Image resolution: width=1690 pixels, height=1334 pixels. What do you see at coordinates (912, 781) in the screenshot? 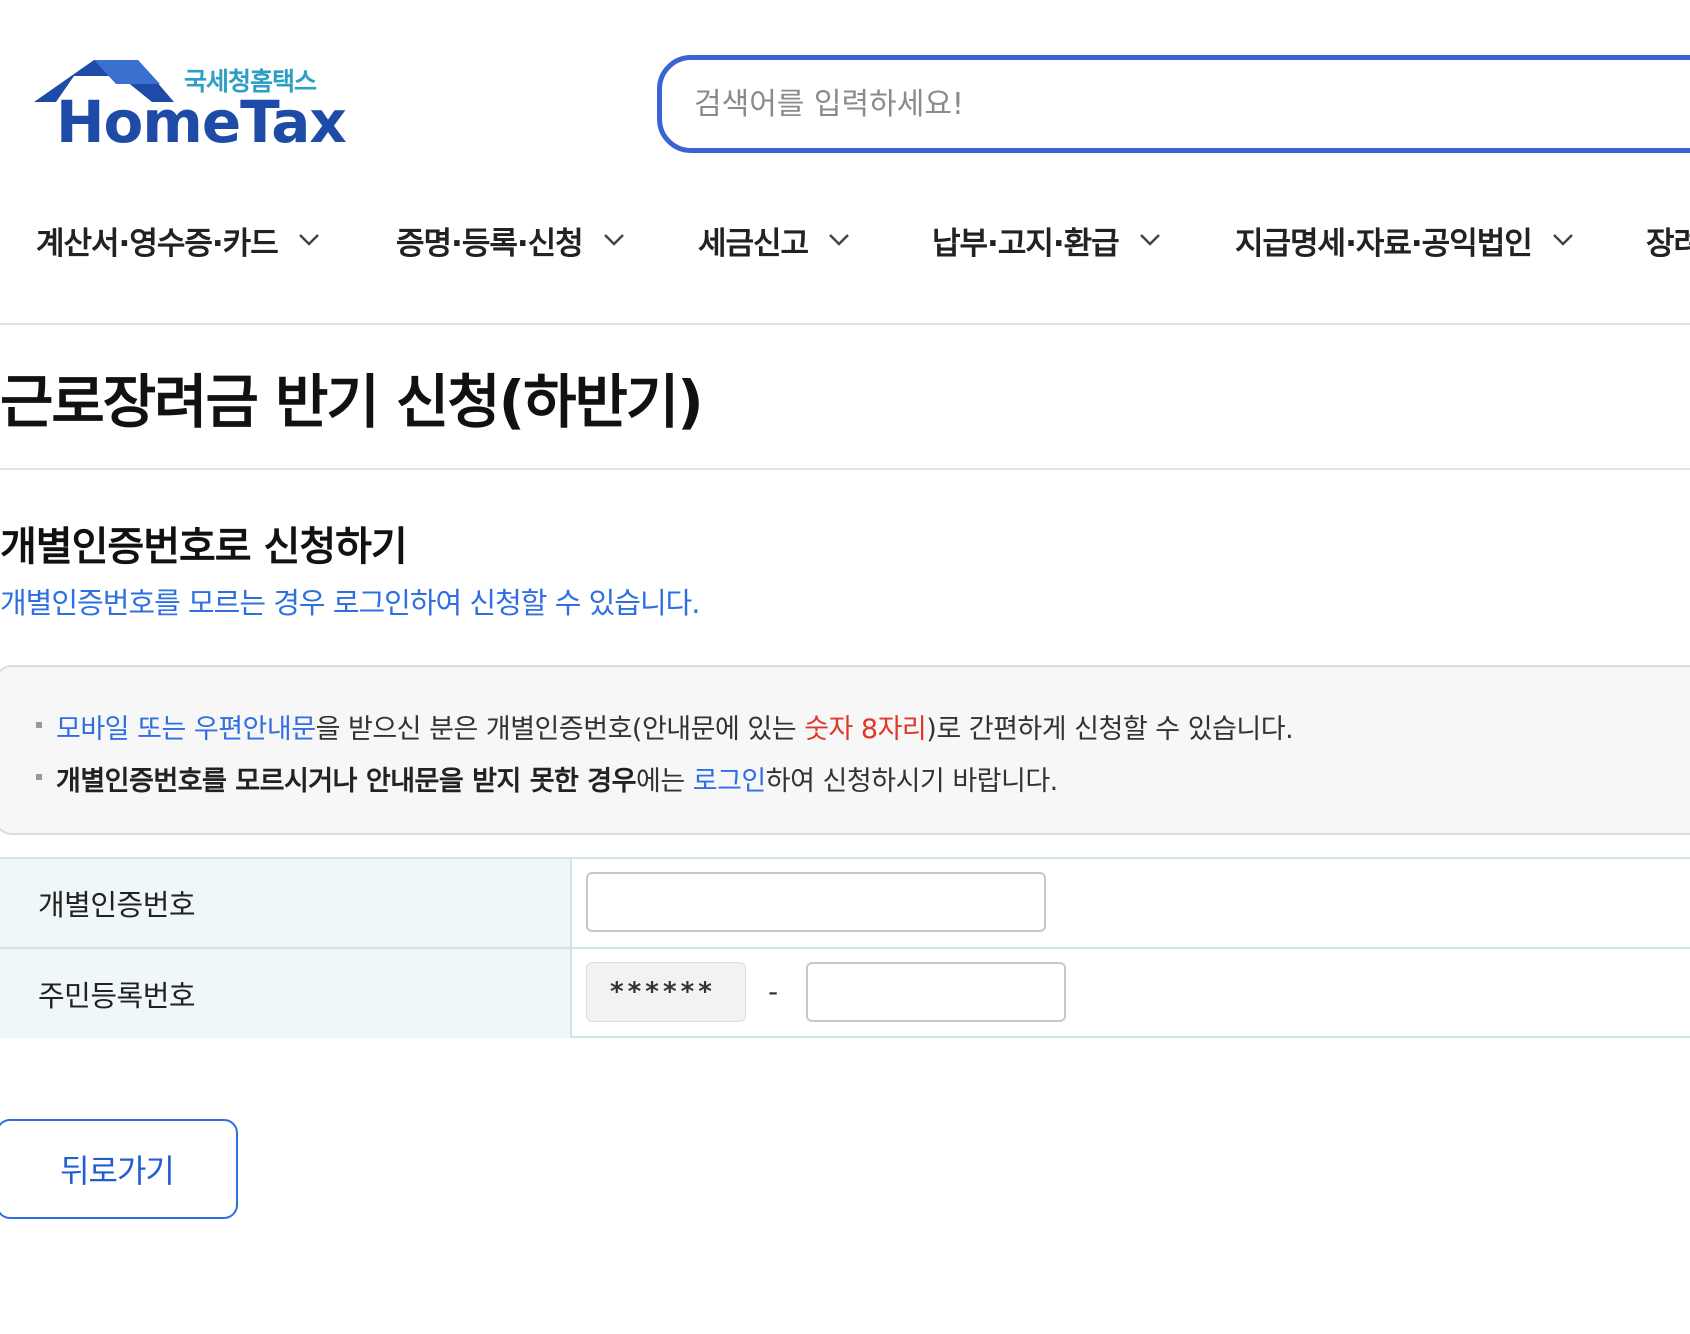
I see `notice-text: 하여 신청하시기 바랍니다.` at bounding box center [912, 781].